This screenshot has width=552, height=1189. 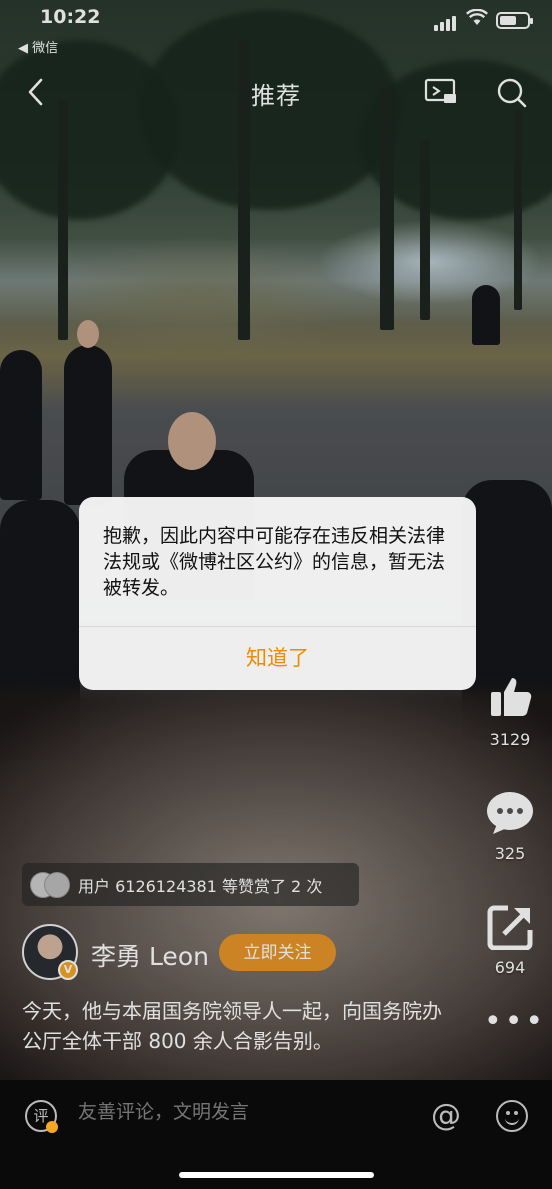 What do you see at coordinates (277, 658) in the screenshot?
I see `dialog-ok-button: 知道了` at bounding box center [277, 658].